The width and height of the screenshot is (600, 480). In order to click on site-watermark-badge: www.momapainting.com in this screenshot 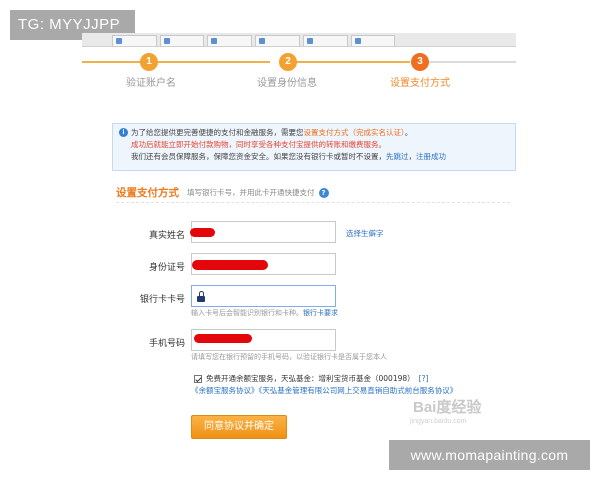, I will do `click(489, 455)`.